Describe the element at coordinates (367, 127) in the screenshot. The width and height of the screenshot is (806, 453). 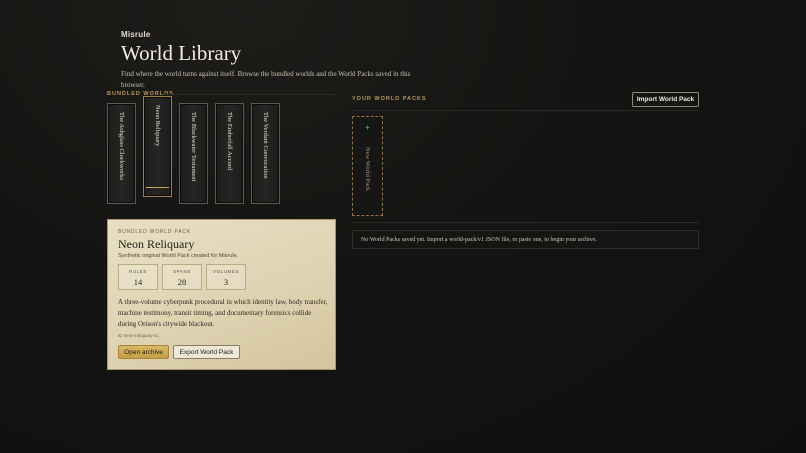
I see `plus-icon: +` at that location.